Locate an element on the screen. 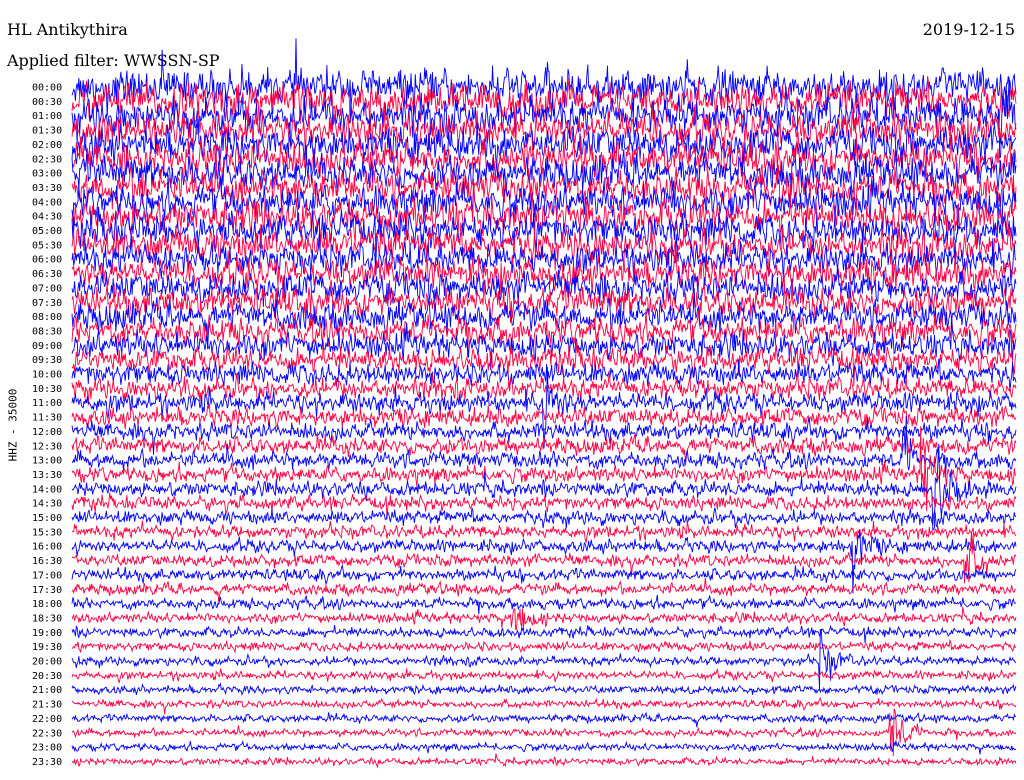 This screenshot has height=780, width=1024. time-tick-label: 21:00 is located at coordinates (47, 690).